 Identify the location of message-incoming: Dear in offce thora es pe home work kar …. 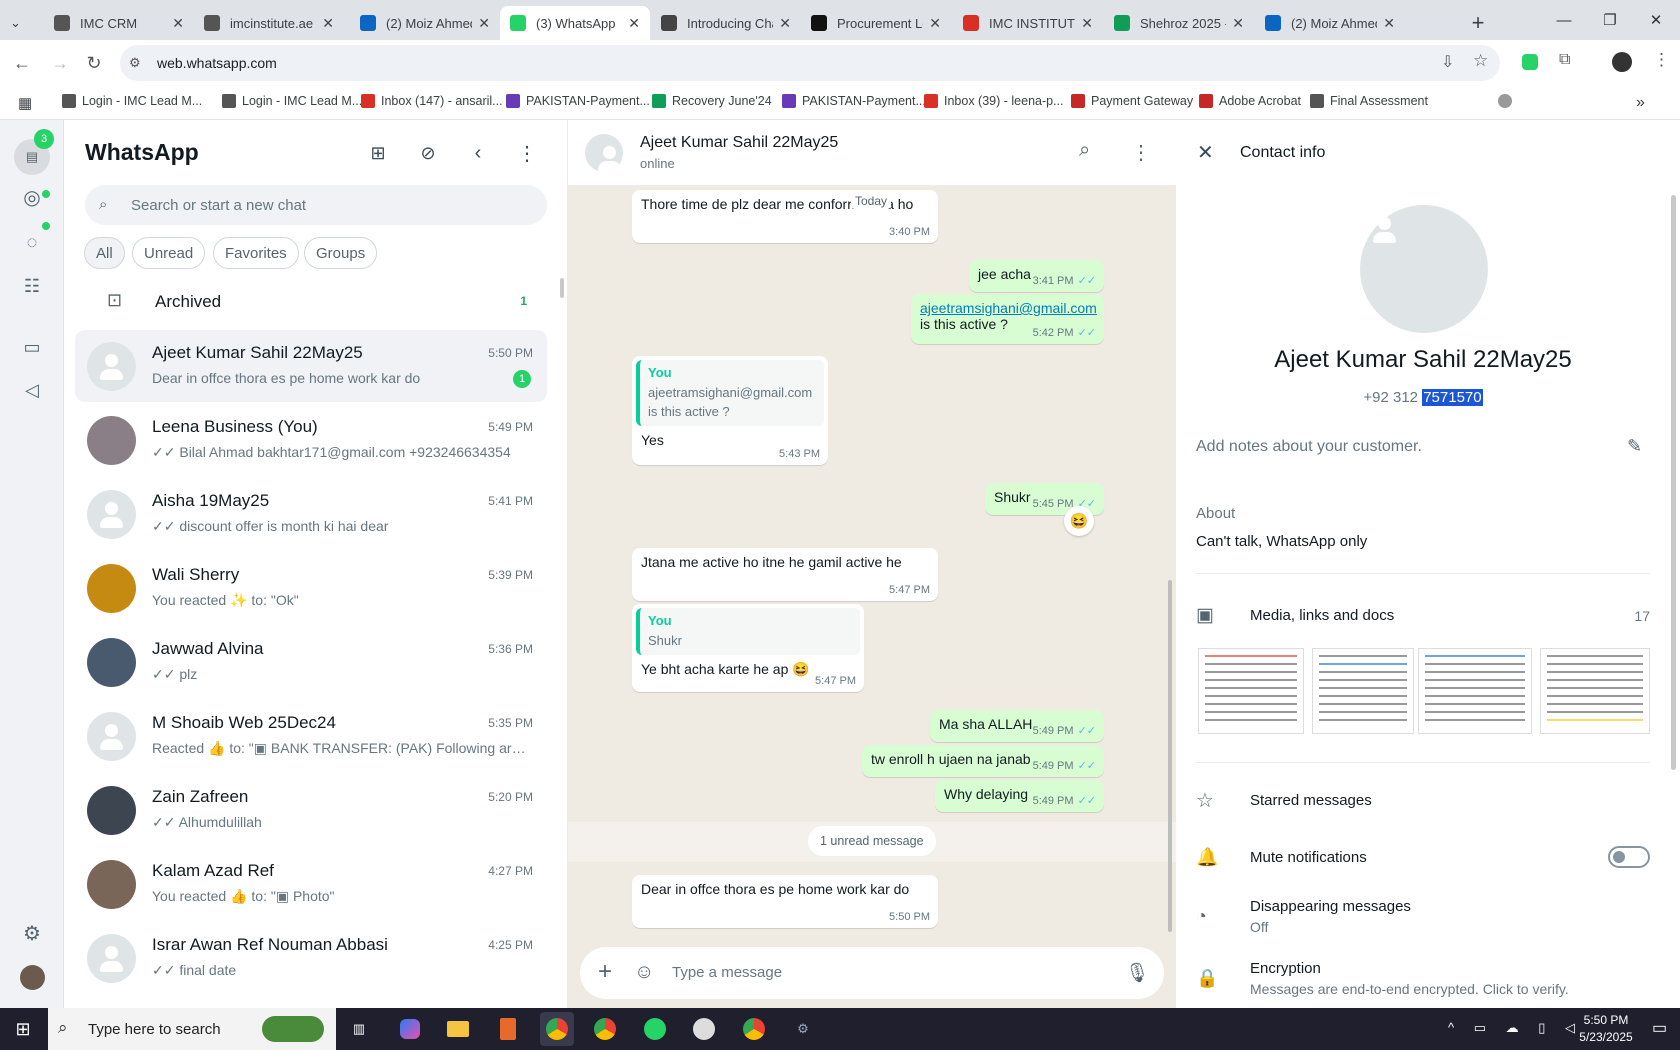
(785, 901).